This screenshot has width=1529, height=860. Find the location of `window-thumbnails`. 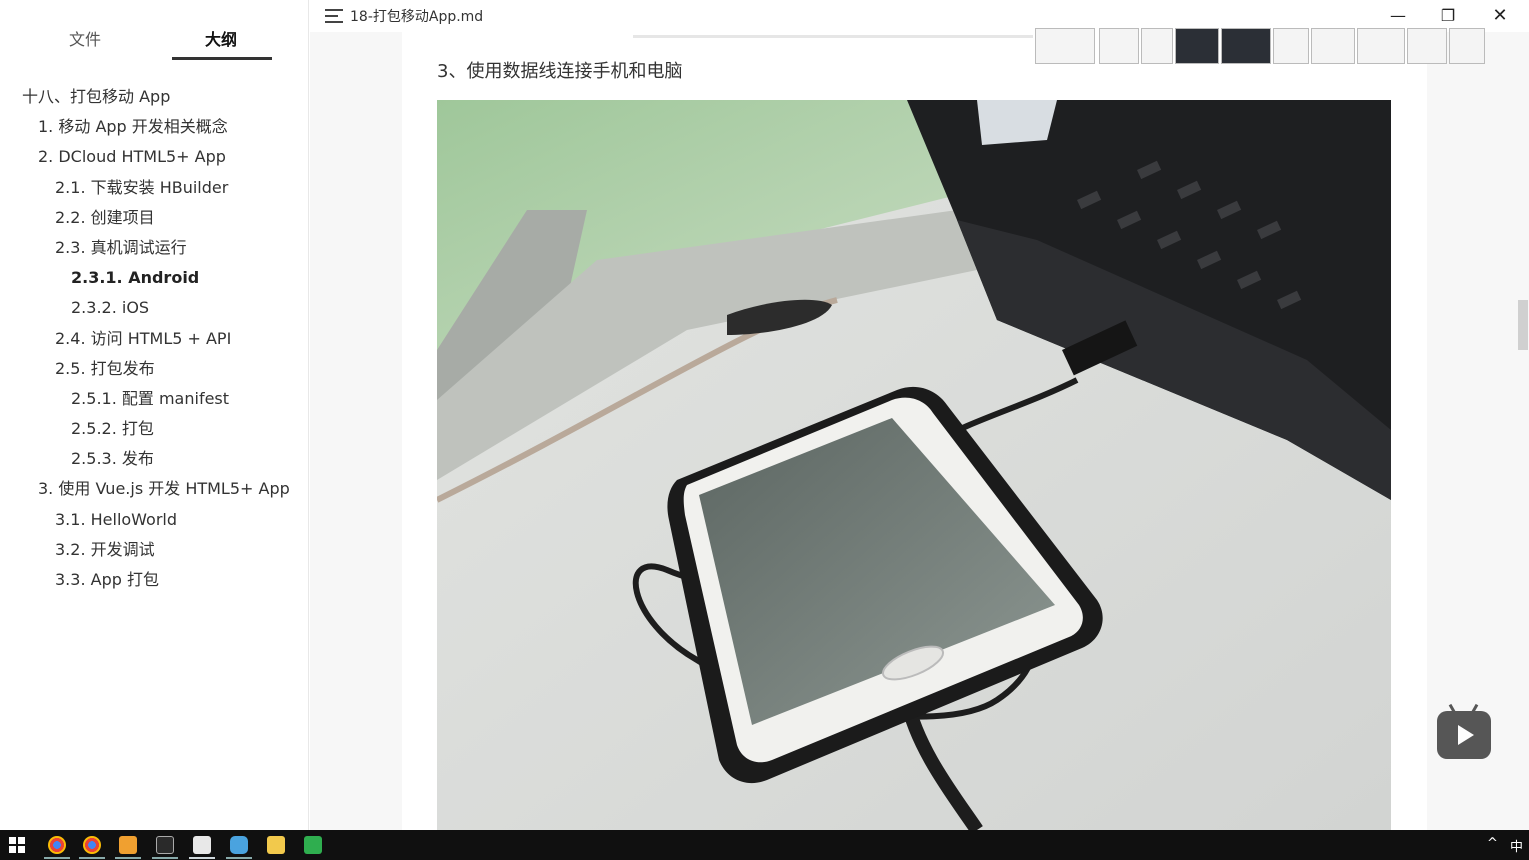

window-thumbnails is located at coordinates (1261, 47).